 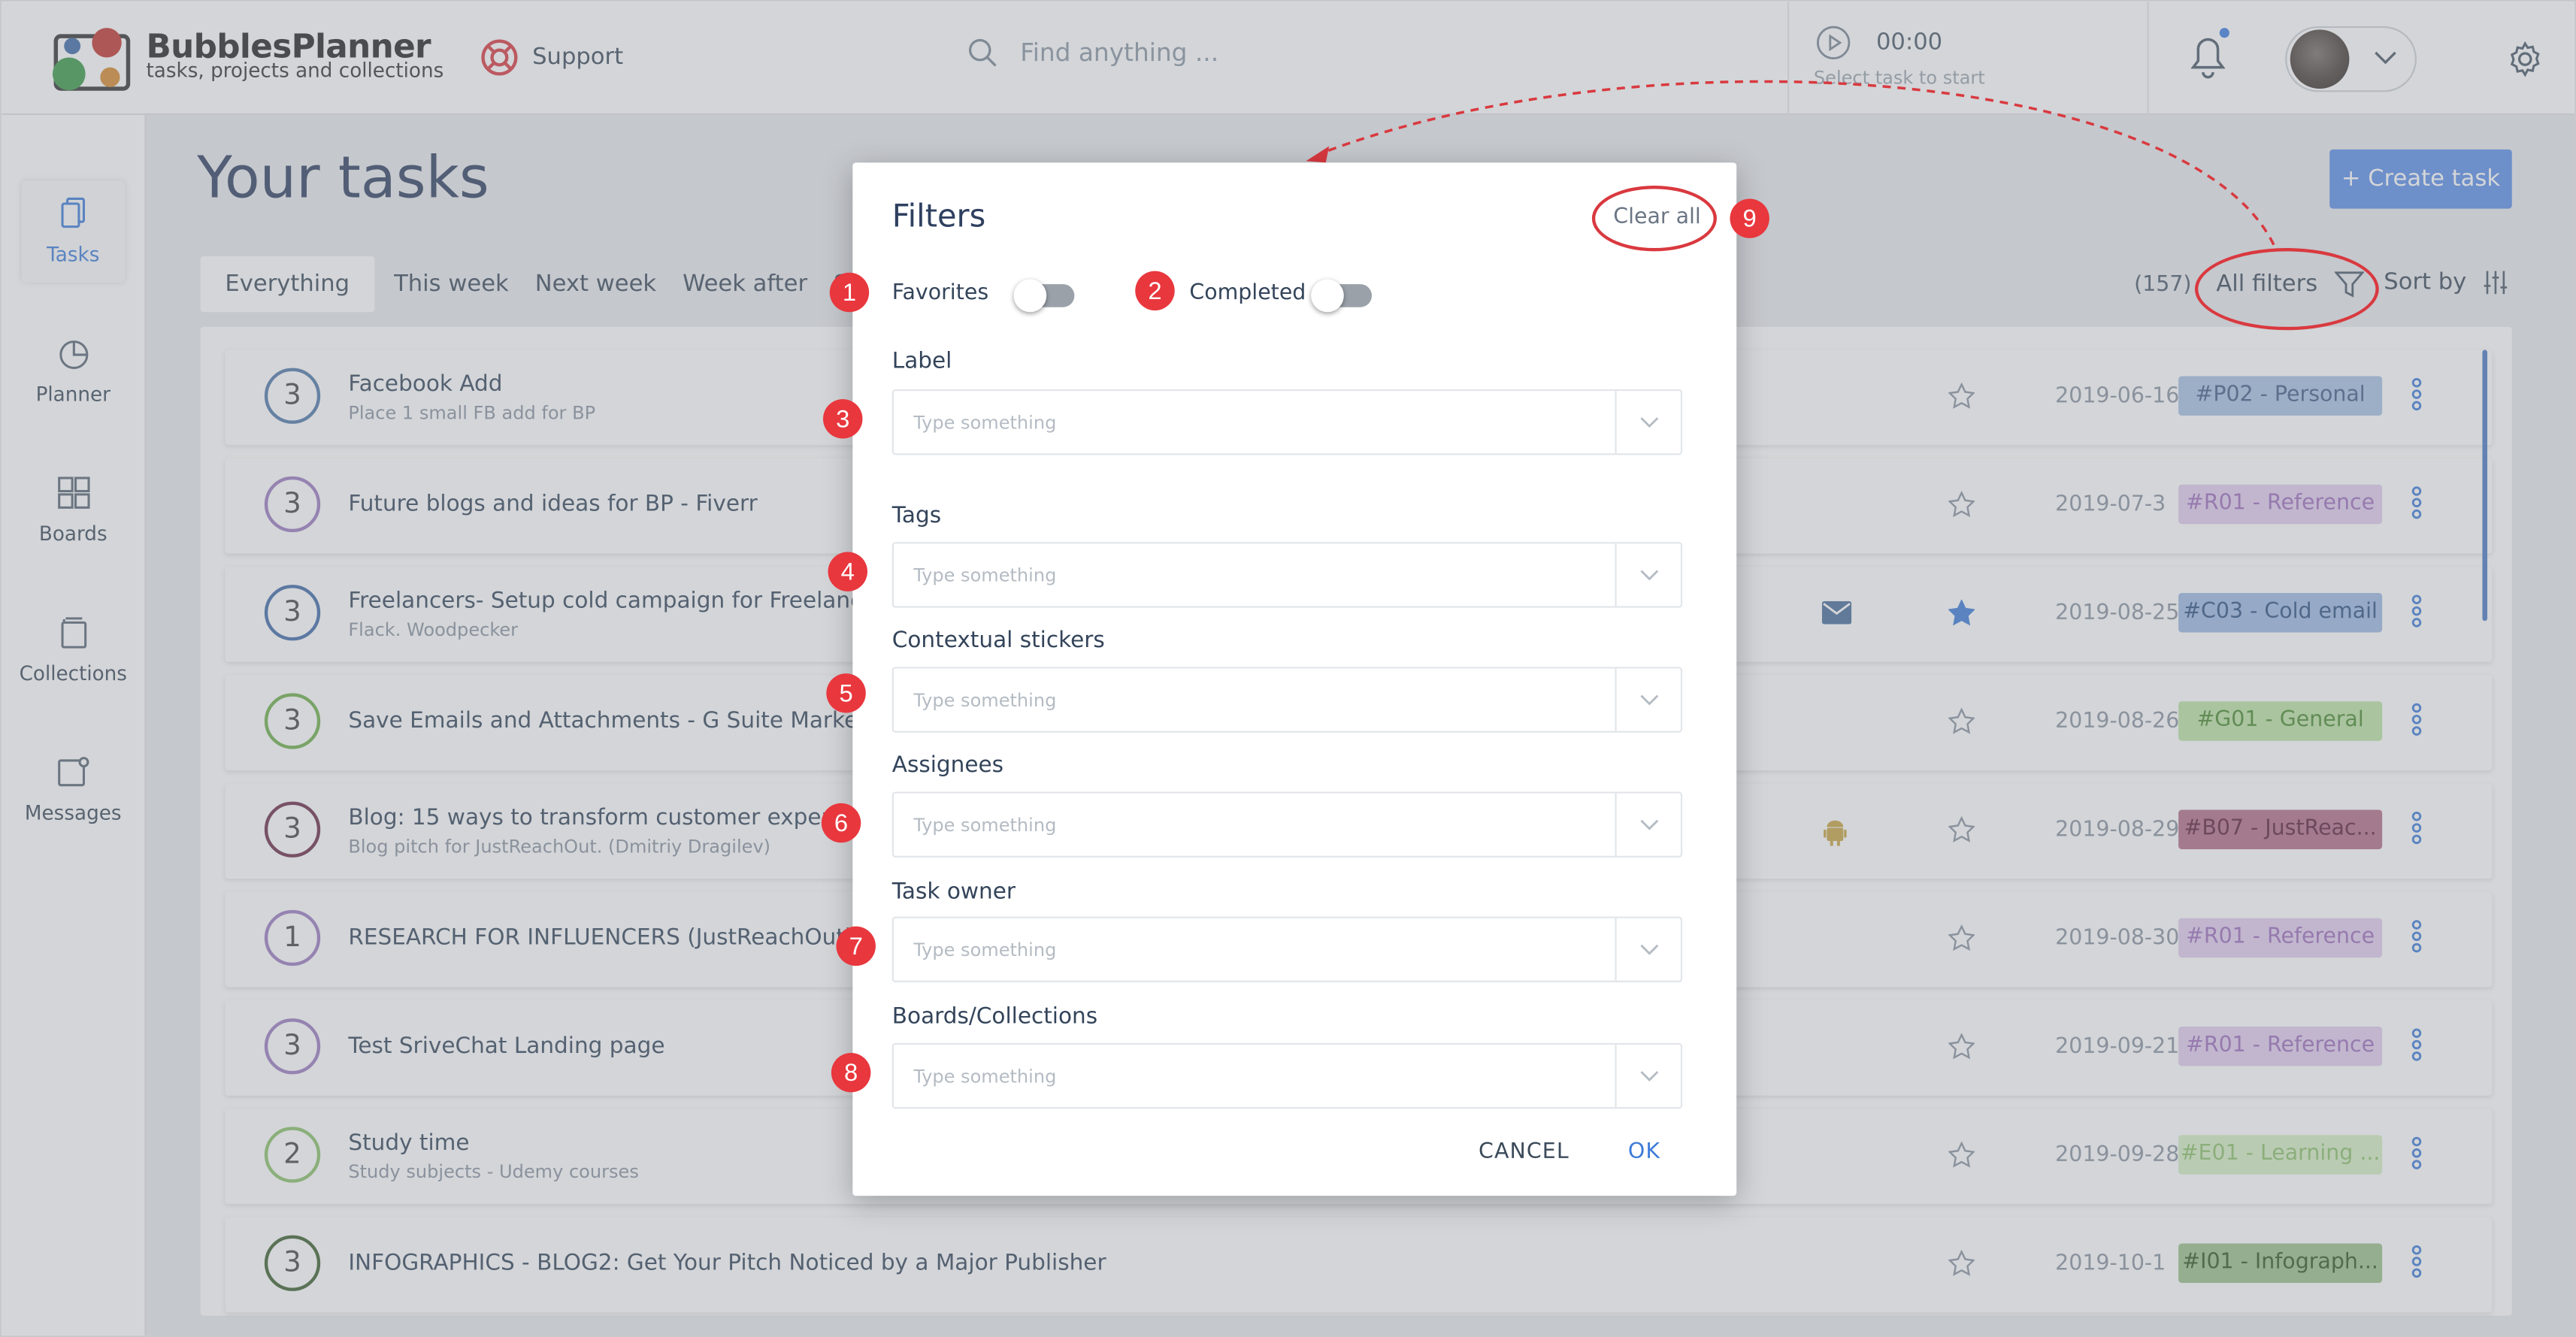 I want to click on filter-select-tags, so click(x=1287, y=575).